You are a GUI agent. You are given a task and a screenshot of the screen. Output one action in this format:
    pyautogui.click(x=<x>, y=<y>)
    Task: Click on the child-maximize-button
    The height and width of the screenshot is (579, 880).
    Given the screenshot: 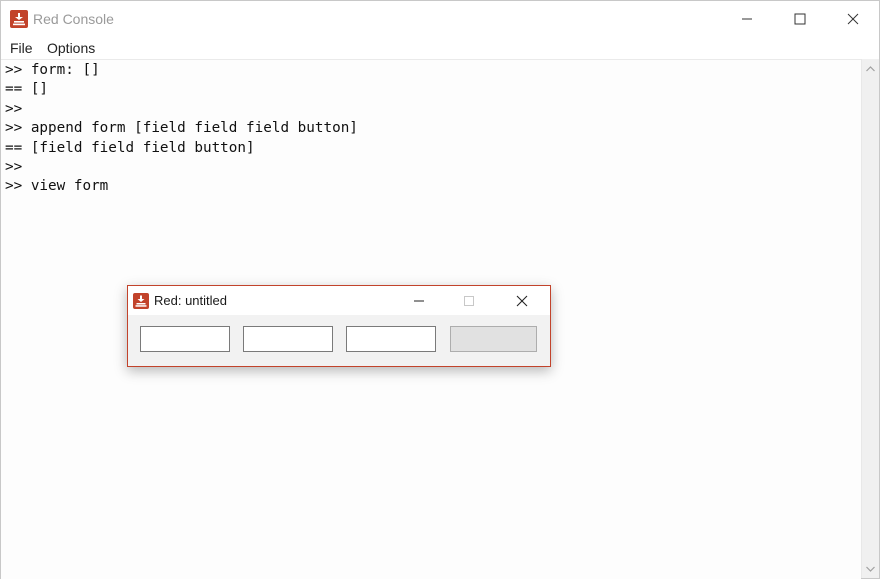 What is the action you would take?
    pyautogui.click(x=469, y=300)
    